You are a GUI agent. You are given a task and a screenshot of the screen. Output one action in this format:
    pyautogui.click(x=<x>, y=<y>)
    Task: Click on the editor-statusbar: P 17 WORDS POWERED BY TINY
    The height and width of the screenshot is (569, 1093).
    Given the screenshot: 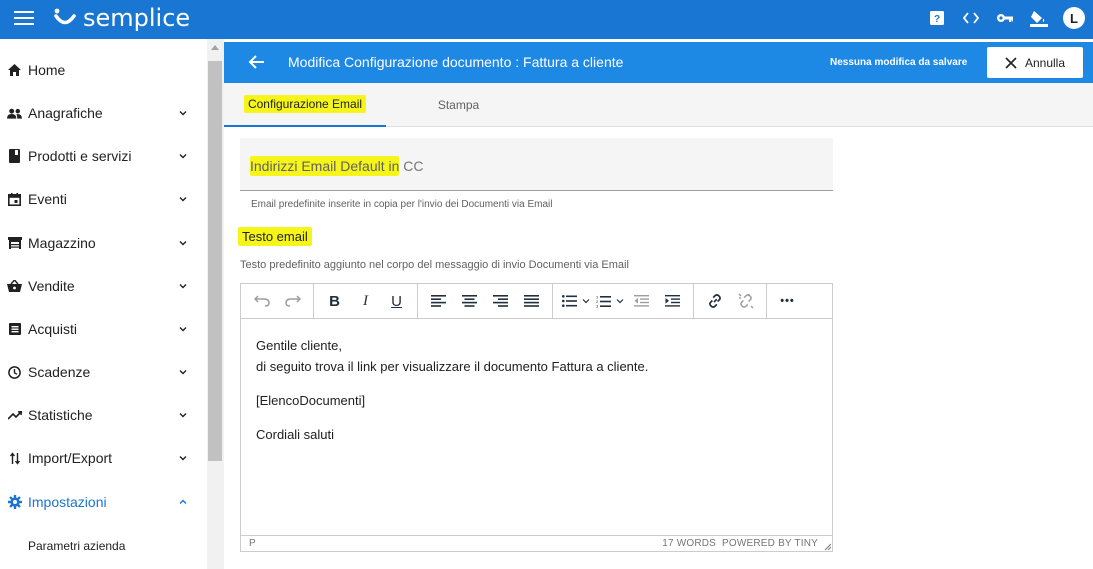 What is the action you would take?
    pyautogui.click(x=536, y=543)
    